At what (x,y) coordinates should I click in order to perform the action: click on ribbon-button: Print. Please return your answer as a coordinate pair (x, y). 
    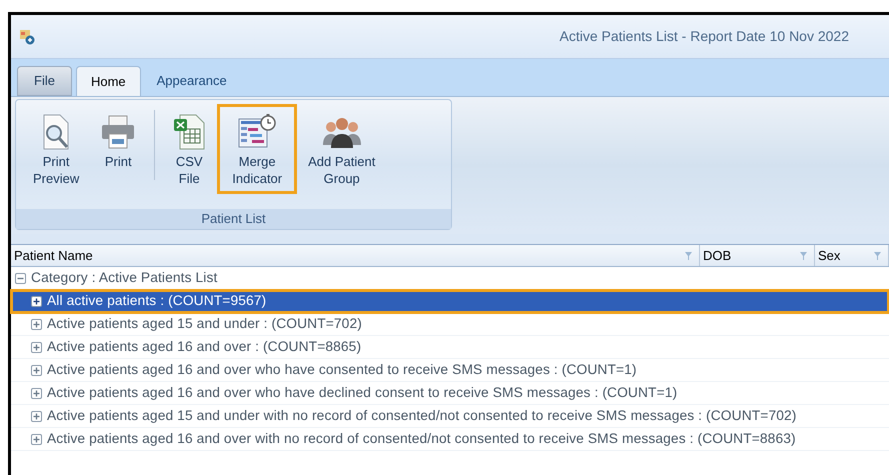
    Looking at the image, I should click on (118, 140).